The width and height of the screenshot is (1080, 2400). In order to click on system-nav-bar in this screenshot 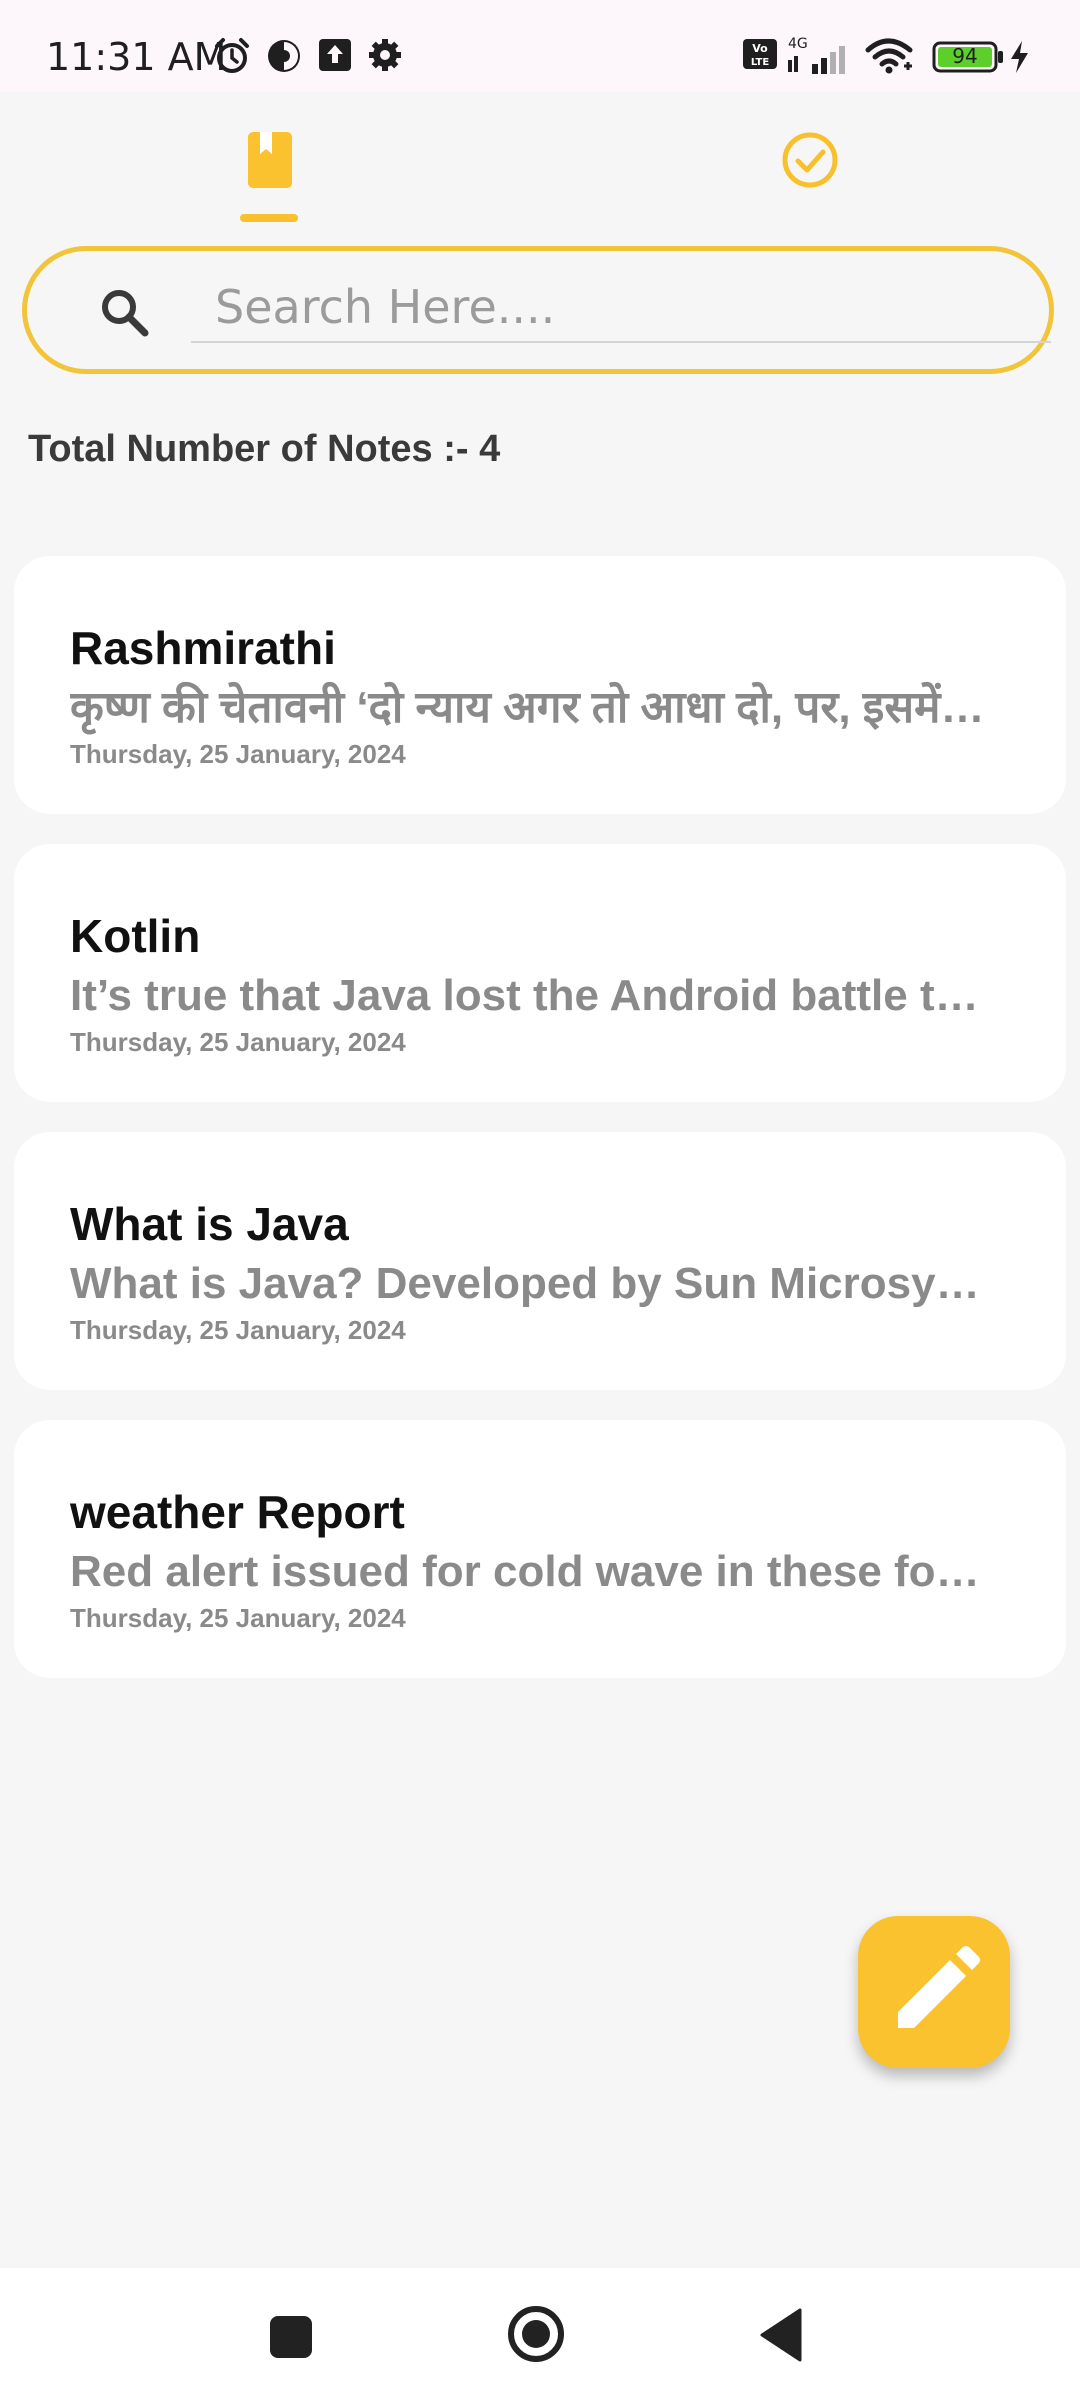, I will do `click(540, 2334)`.